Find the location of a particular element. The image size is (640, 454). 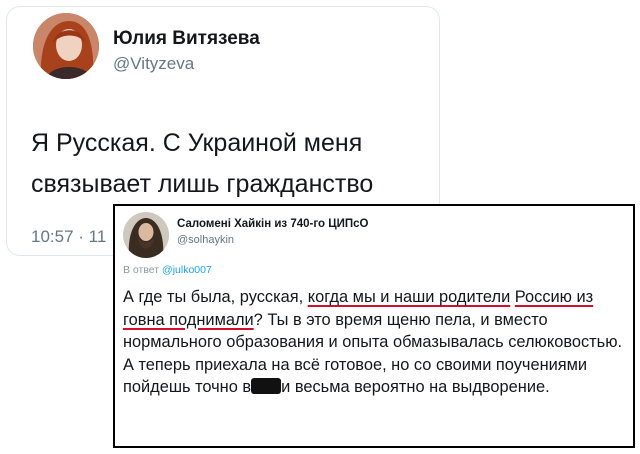

reply-mention-link: @julko007 is located at coordinates (187, 270).